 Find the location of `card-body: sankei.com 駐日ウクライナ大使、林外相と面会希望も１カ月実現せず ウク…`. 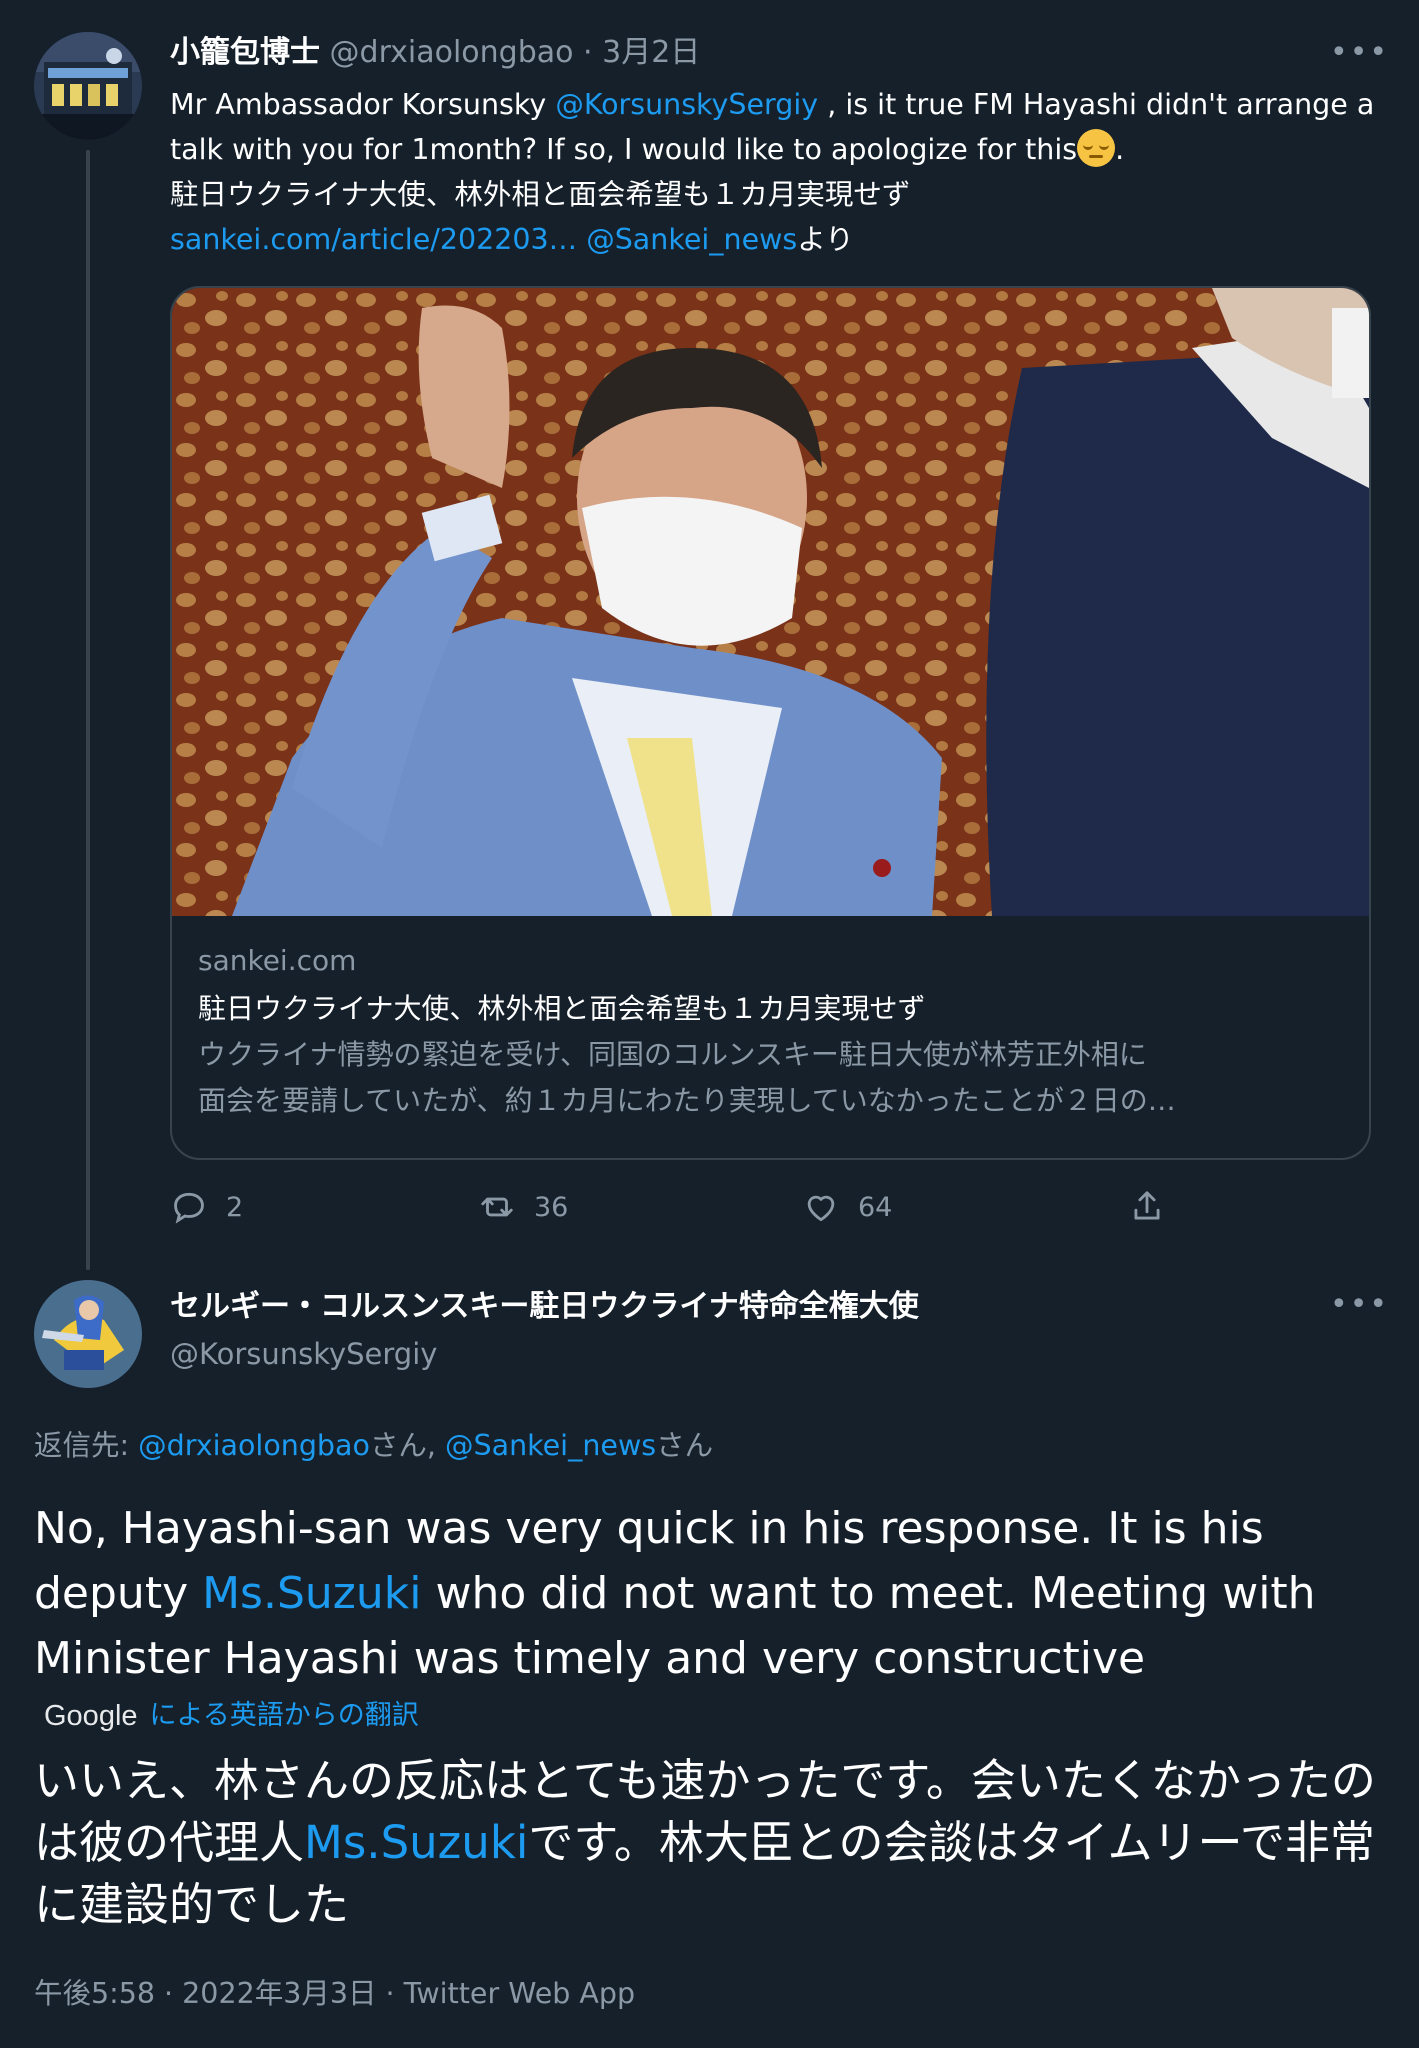

card-body: sankei.com 駐日ウクライナ大使、林外相と面会希望も１カ月実現せず ウク… is located at coordinates (773, 1032).